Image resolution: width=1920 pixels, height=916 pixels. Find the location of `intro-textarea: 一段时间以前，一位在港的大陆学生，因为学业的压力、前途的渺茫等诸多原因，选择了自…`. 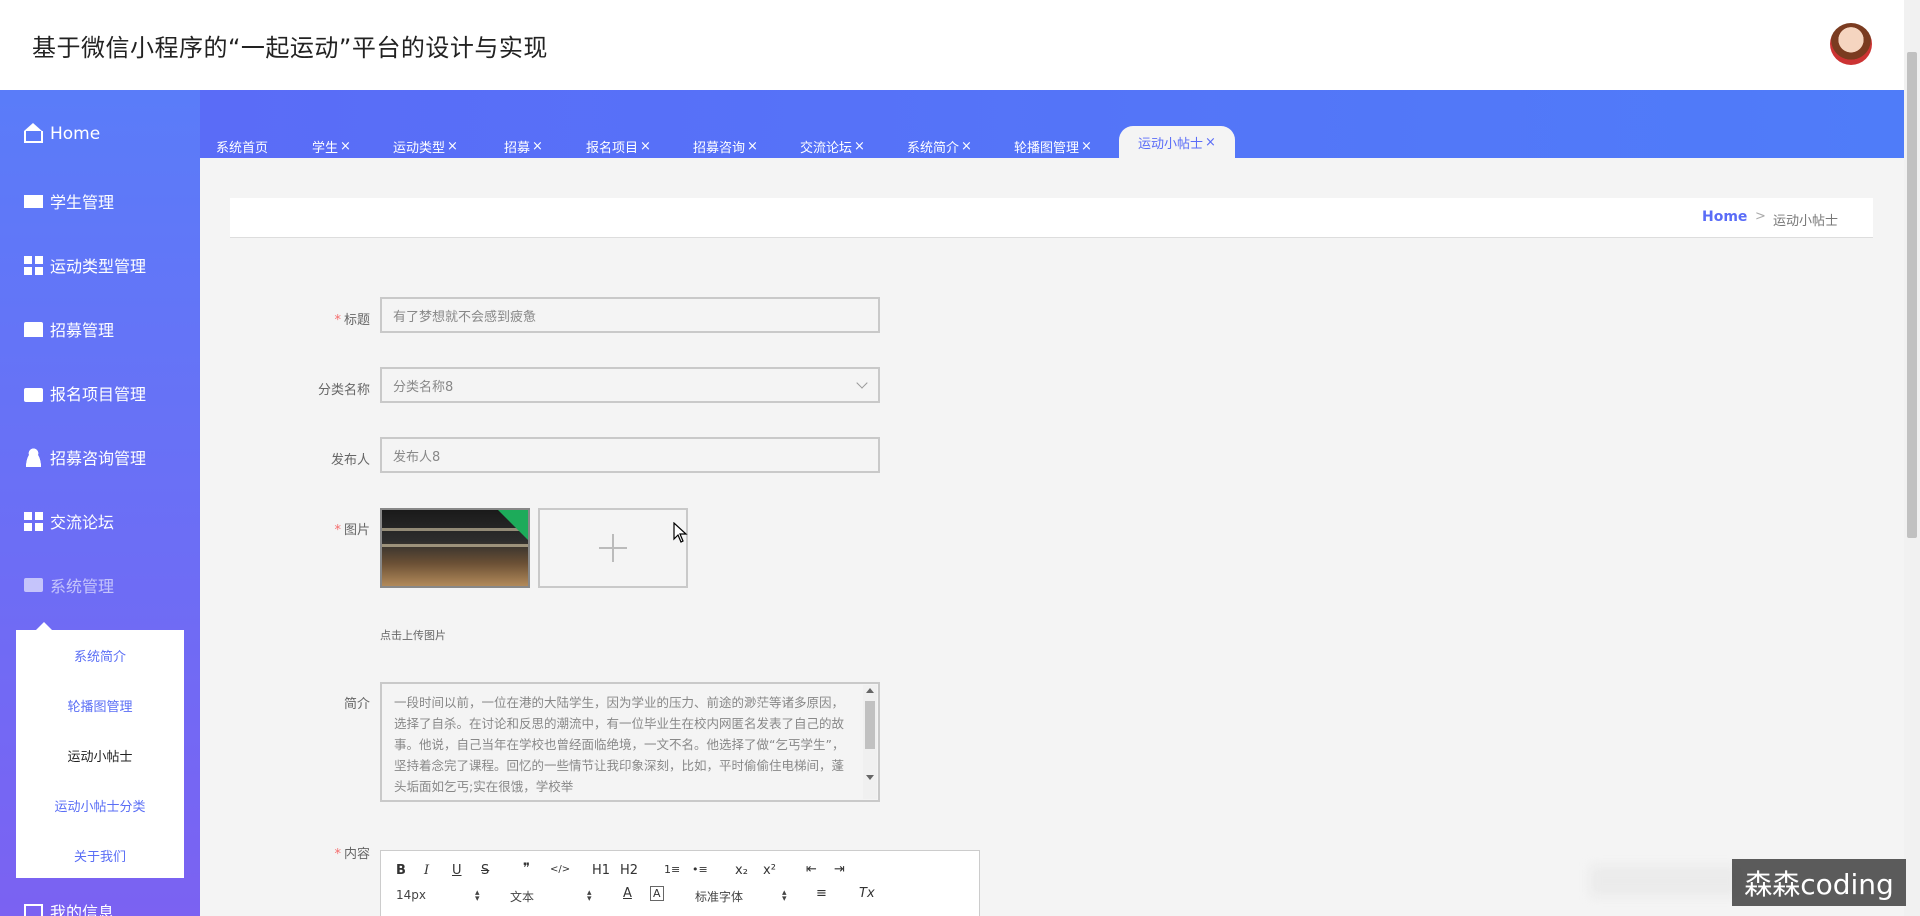

intro-textarea: 一段时间以前，一位在港的大陆学生，因为学业的压力、前途的渺茫等诸多原因，选择了自… is located at coordinates (630, 742).